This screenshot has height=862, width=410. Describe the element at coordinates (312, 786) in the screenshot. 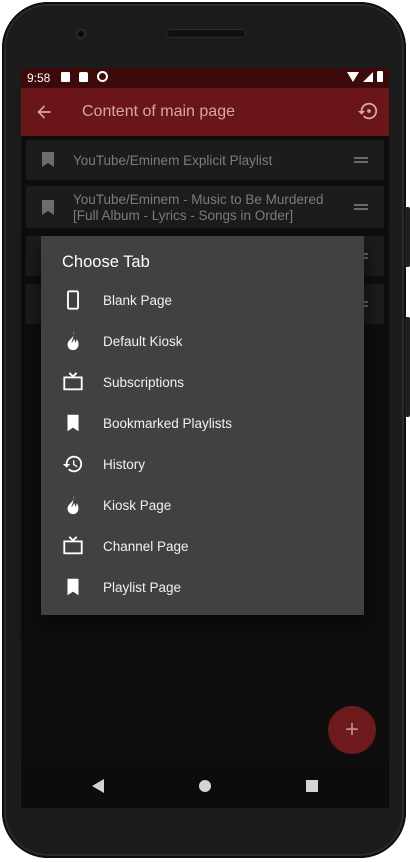

I see `nav-recents-icon` at that location.